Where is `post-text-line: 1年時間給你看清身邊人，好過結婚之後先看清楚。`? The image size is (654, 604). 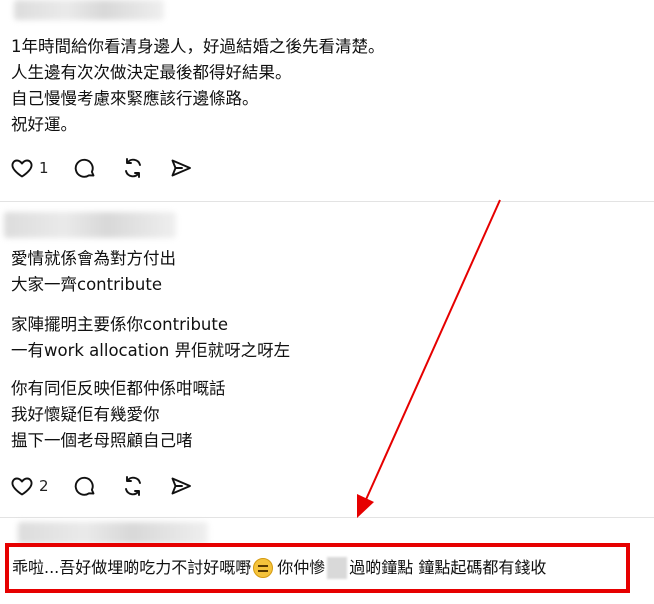 post-text-line: 1年時間給你看清身邊人，好過結婚之後先看清楚。 is located at coordinates (198, 46).